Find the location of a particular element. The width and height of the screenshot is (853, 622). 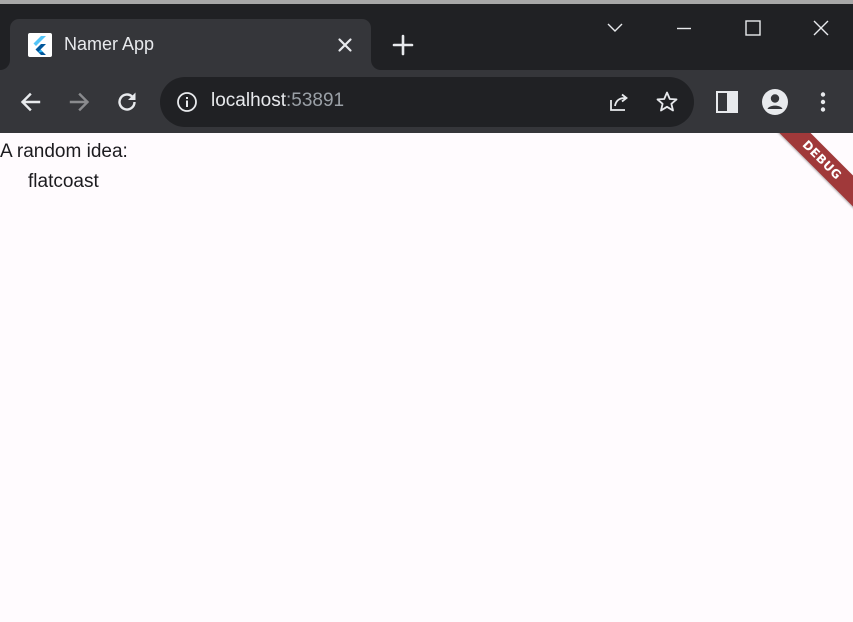

window-top-border is located at coordinates (426, 2).